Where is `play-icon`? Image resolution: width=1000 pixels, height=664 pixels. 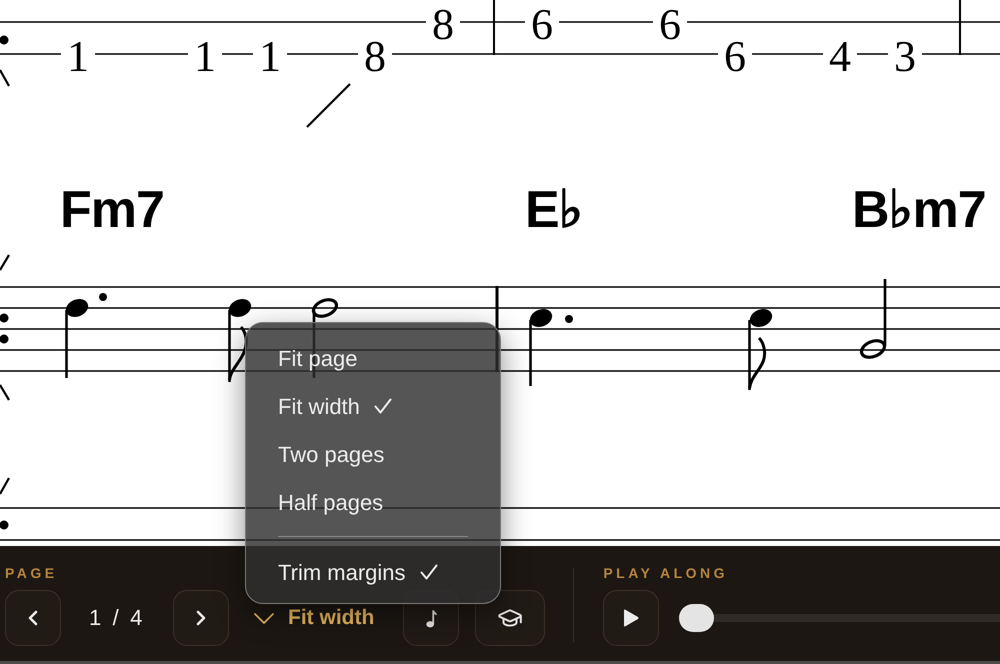
play-icon is located at coordinates (631, 618).